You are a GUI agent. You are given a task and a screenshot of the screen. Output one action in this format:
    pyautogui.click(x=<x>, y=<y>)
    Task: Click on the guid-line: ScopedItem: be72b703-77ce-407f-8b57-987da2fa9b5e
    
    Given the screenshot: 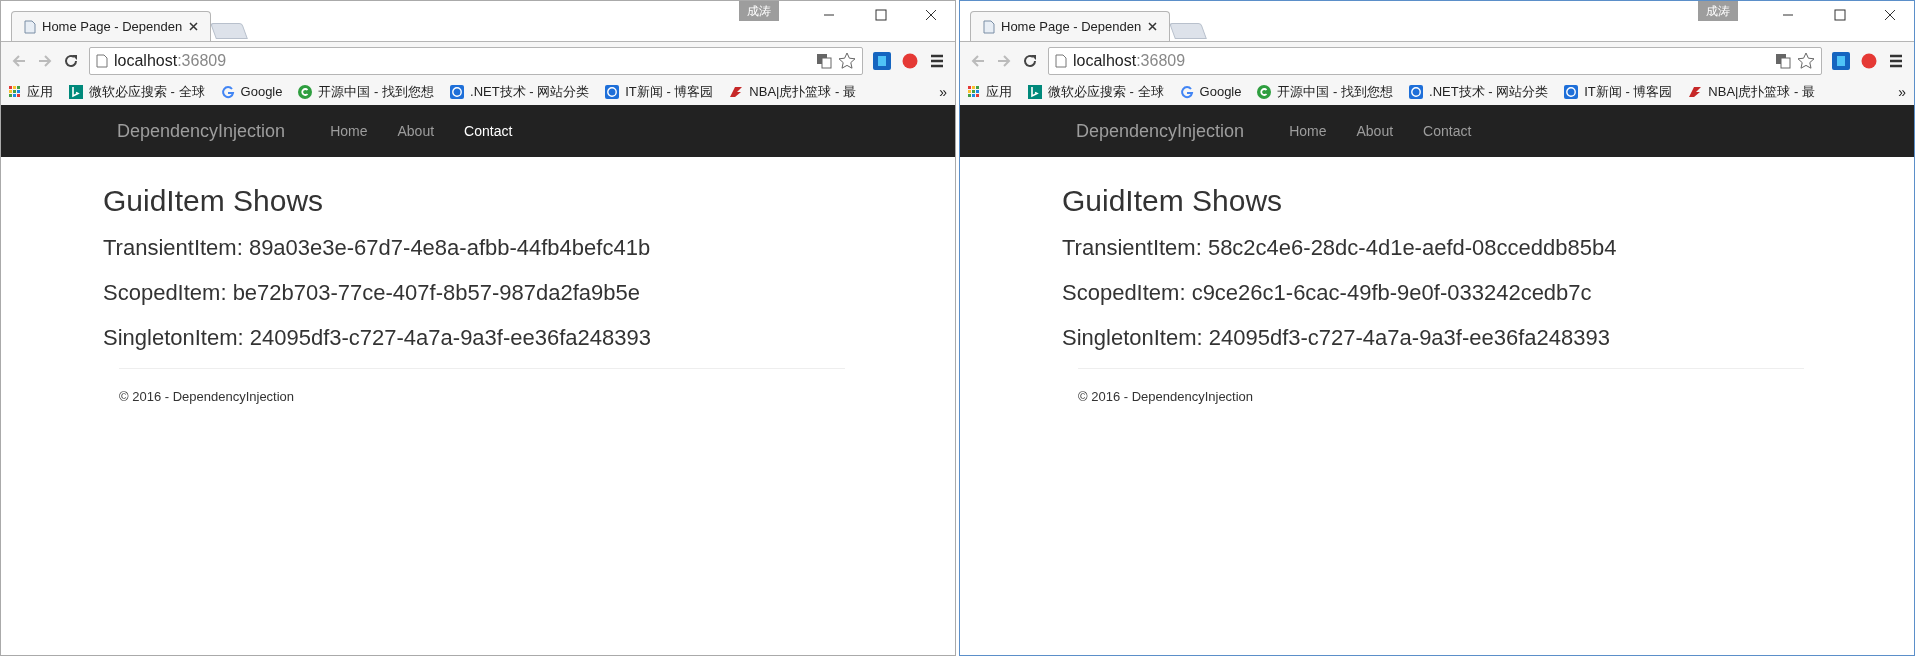 What is the action you would take?
    pyautogui.click(x=372, y=293)
    